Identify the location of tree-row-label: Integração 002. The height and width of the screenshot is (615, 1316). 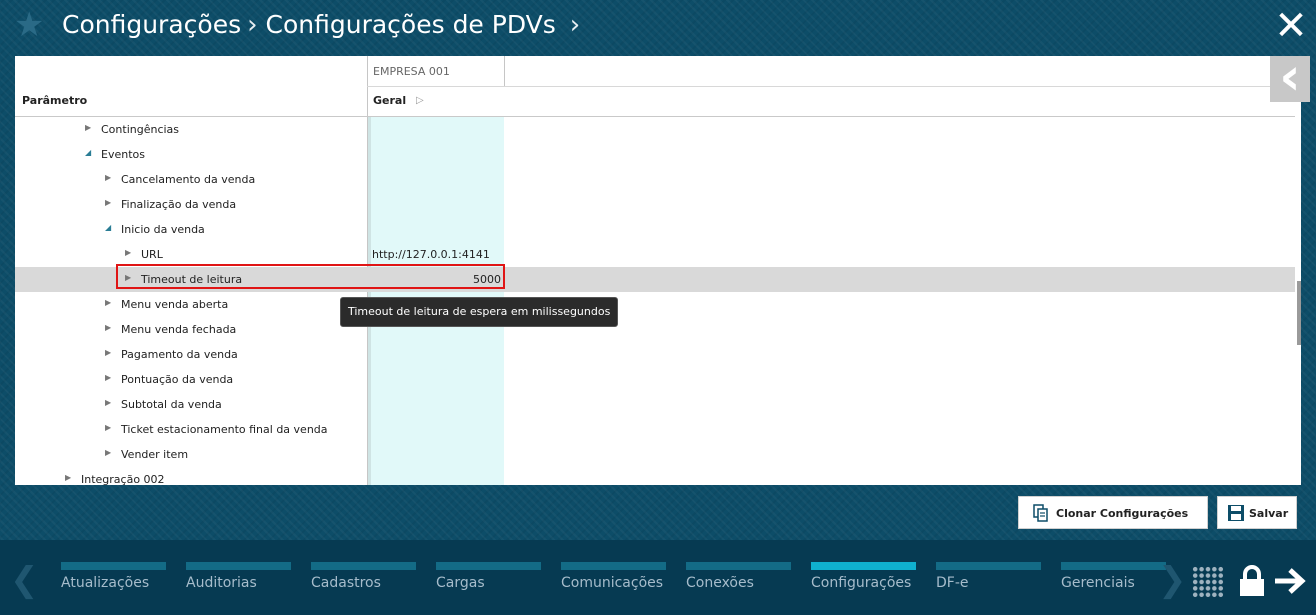
(123, 479).